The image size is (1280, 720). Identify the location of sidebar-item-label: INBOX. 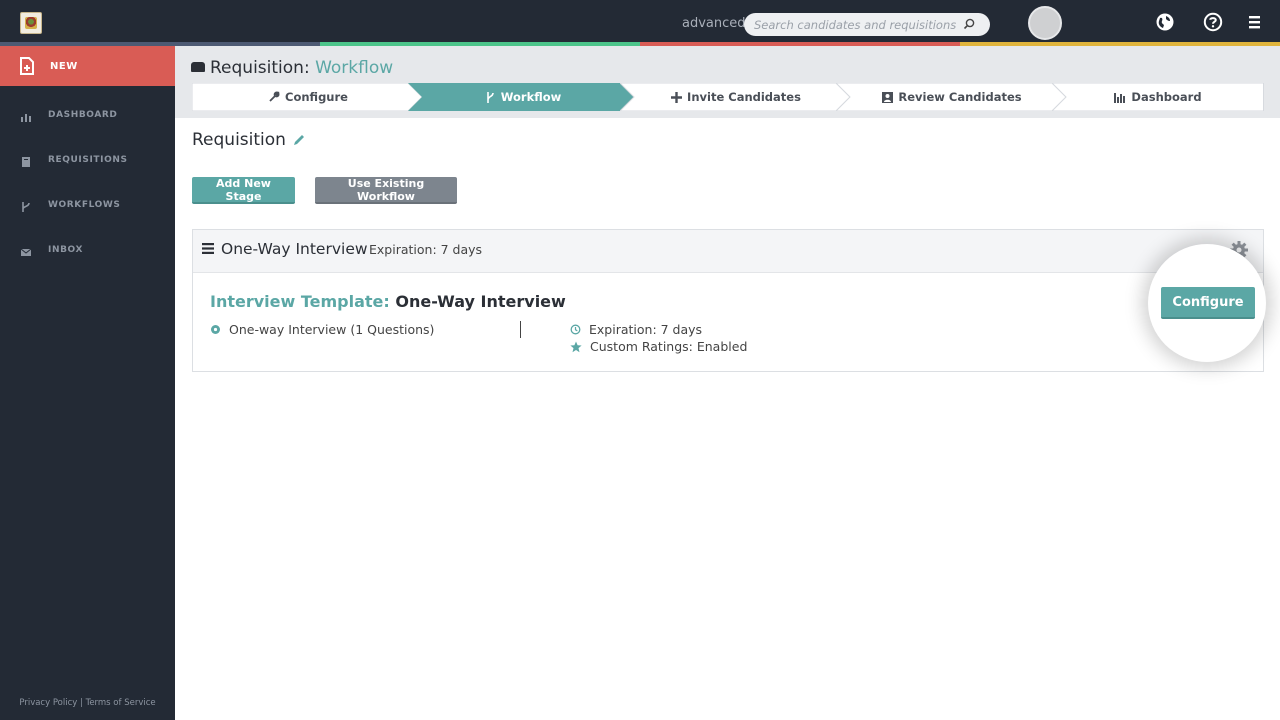
(66, 250).